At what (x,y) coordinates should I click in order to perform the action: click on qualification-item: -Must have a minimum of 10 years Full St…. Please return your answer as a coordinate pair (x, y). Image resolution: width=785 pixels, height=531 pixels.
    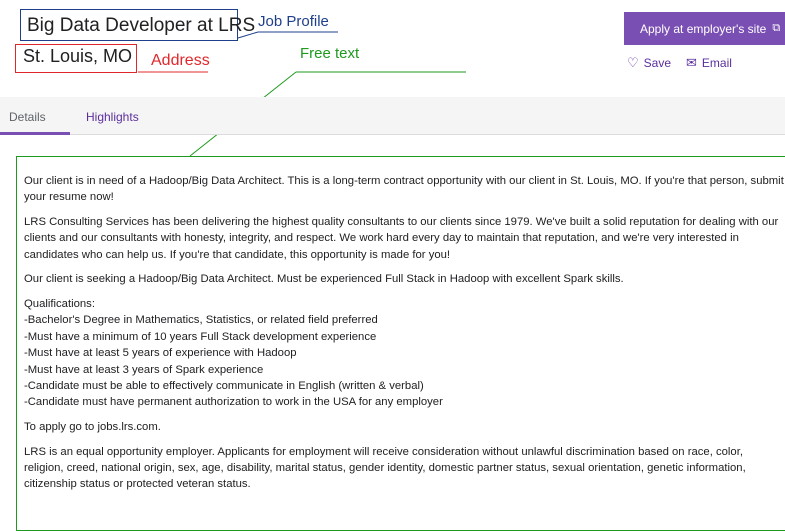
    Looking at the image, I should click on (200, 336).